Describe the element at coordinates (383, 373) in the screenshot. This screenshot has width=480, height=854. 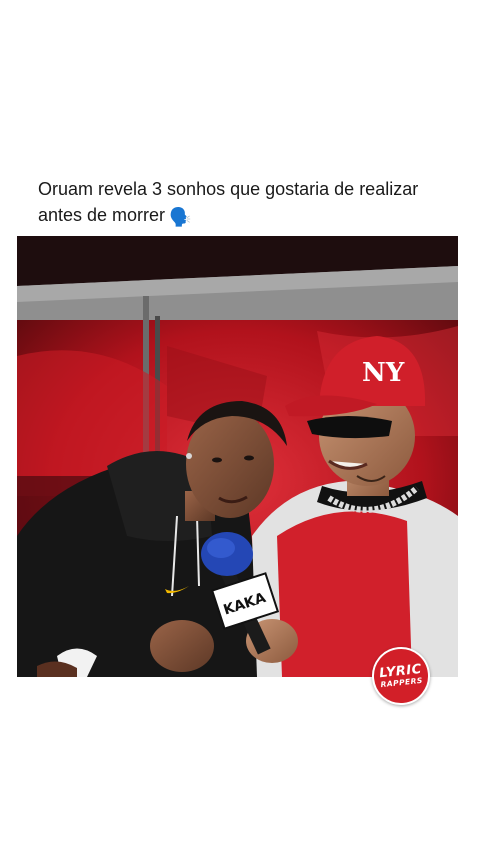
I see `cap-logo-text: NY` at that location.